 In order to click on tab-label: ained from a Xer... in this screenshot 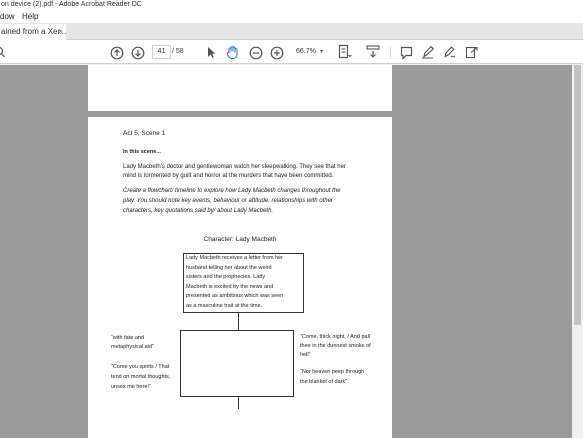, I will do `click(34, 31)`.